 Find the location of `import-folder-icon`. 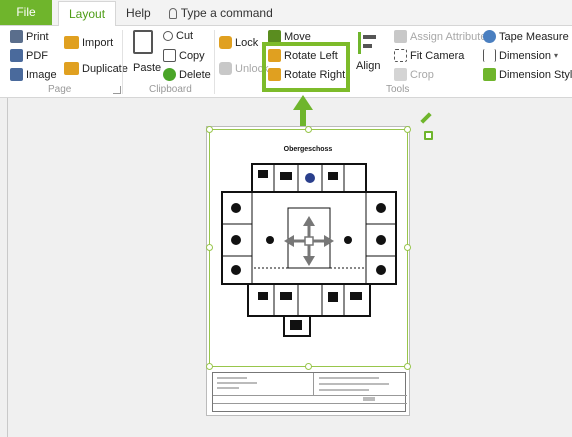

import-folder-icon is located at coordinates (71, 42).